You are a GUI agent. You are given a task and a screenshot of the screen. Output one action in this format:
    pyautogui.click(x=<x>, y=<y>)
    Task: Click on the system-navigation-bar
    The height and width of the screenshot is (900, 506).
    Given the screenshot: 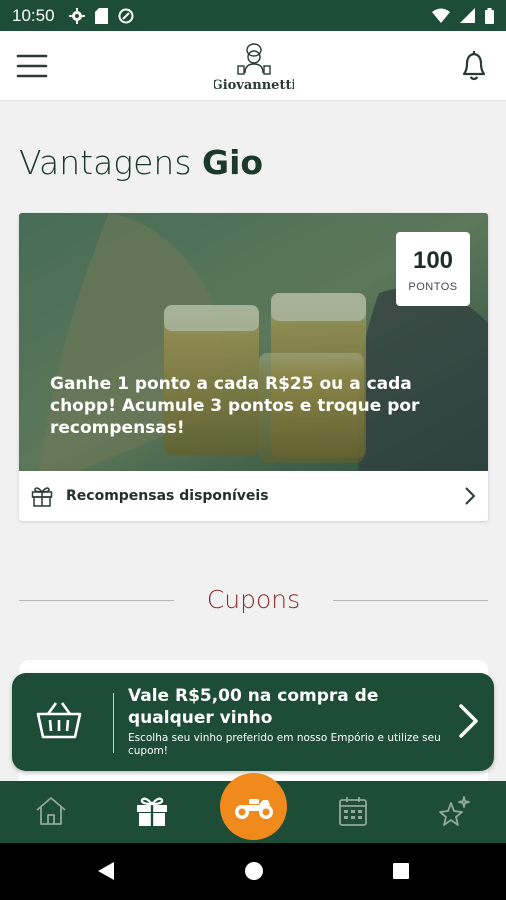 What is the action you would take?
    pyautogui.click(x=253, y=871)
    